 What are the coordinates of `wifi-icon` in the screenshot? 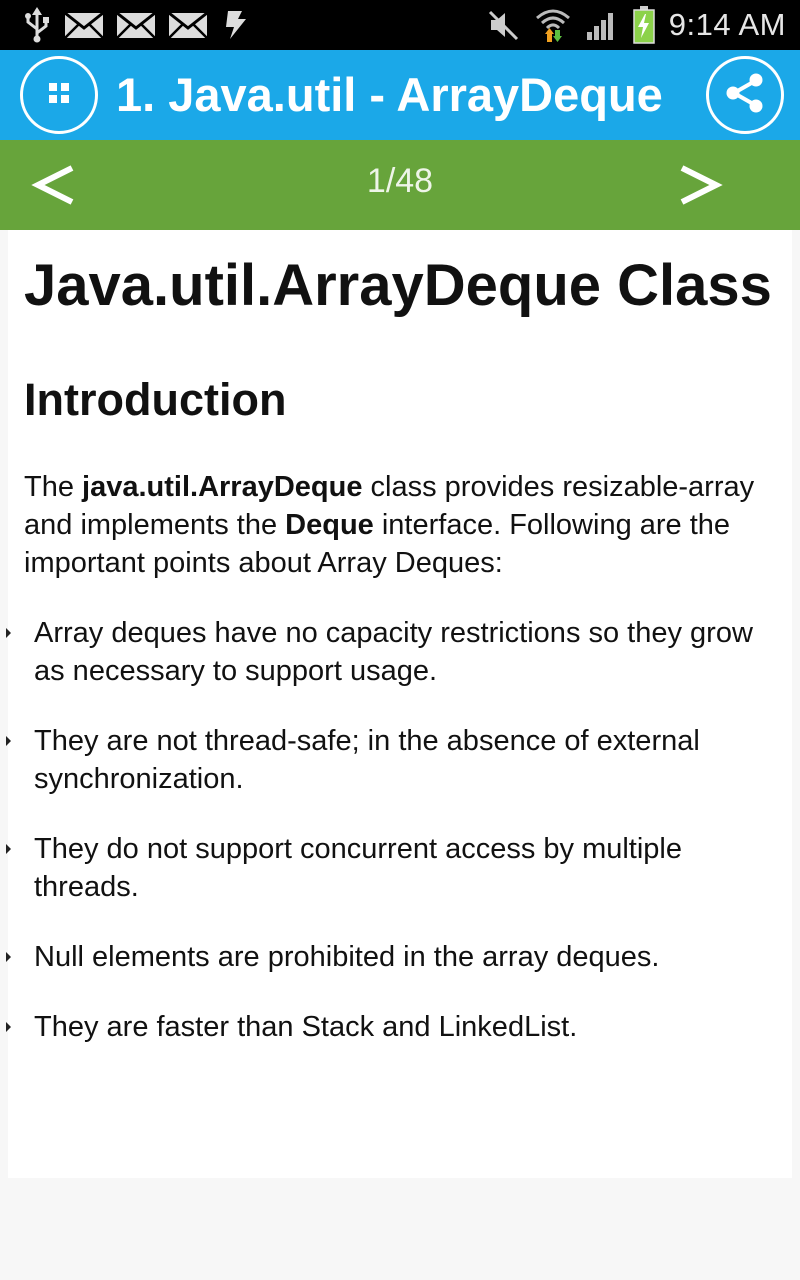 It's located at (553, 25).